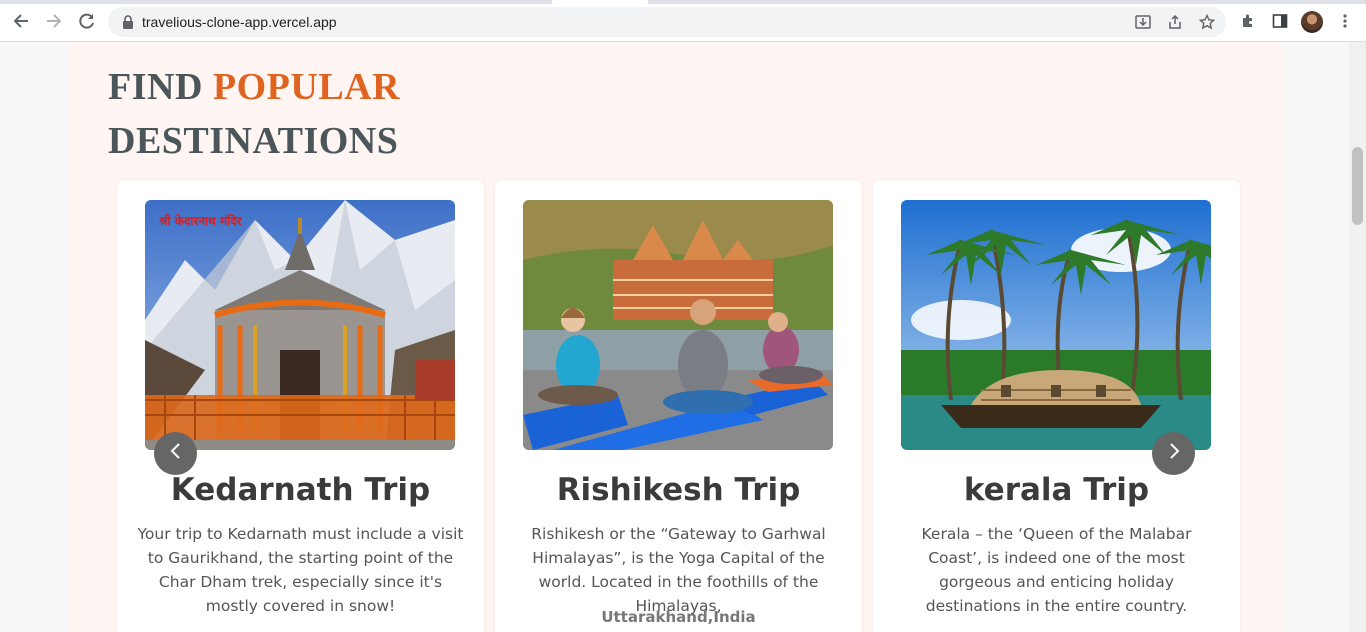 The image size is (1366, 632). I want to click on scrollbar, so click(1357, 337).